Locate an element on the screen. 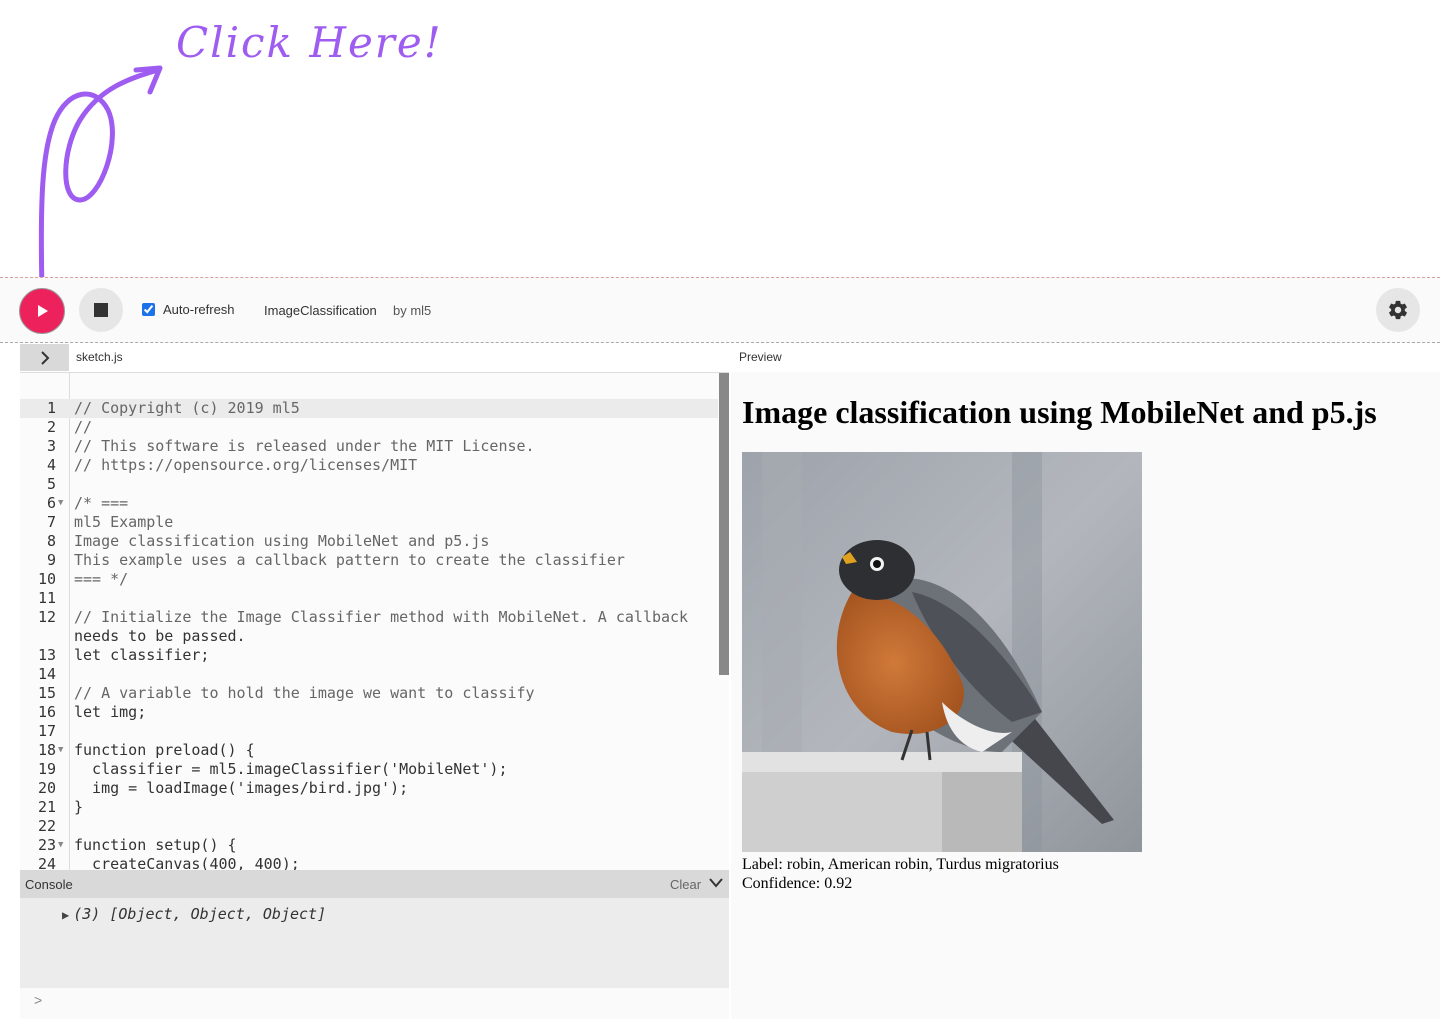 The width and height of the screenshot is (1440, 1019). preview-label: Preview is located at coordinates (760, 357).